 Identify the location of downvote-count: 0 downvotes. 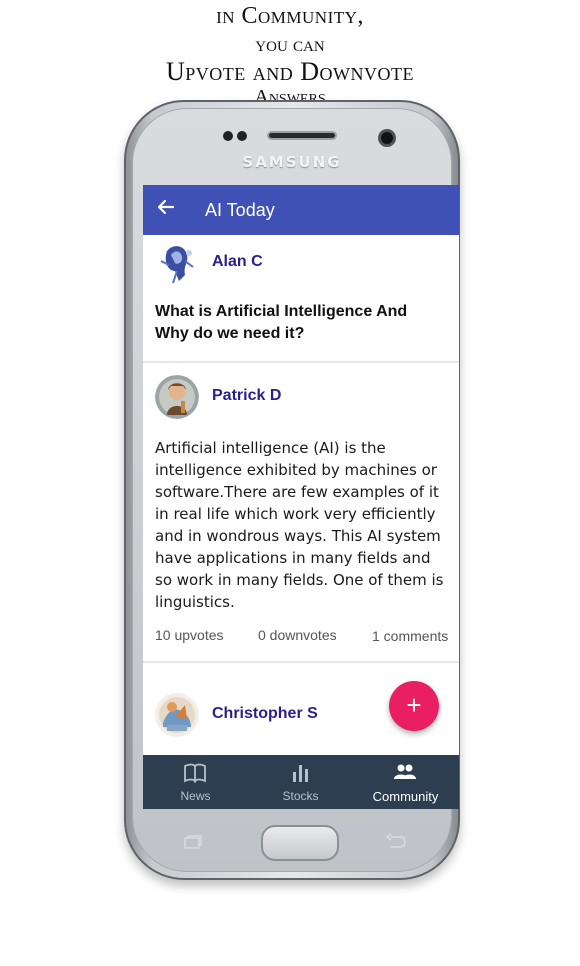
(297, 635).